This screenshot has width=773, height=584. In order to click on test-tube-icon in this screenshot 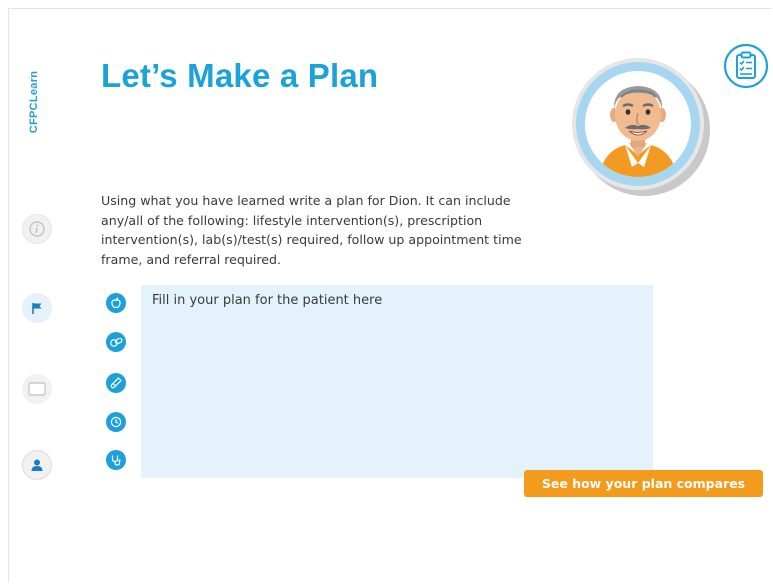, I will do `click(116, 383)`.